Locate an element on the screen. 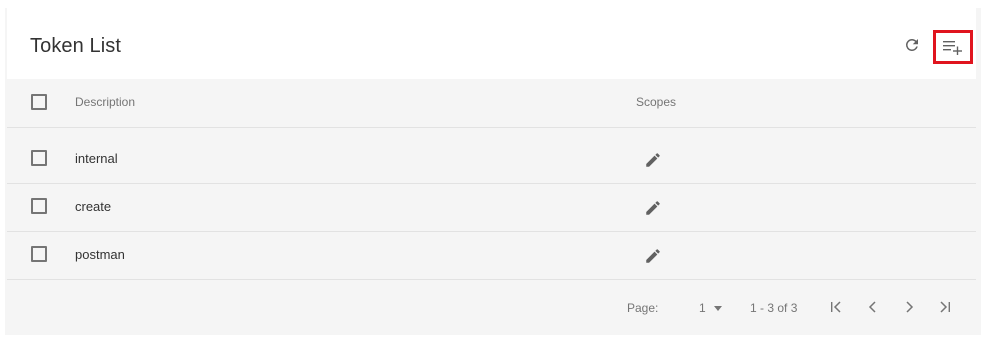  column-header-description: Description is located at coordinates (105, 102).